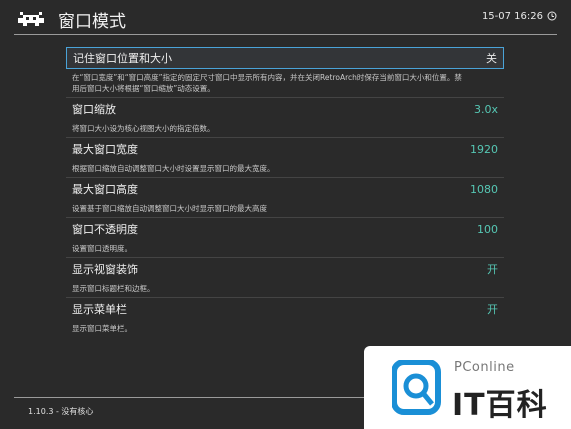 This screenshot has height=429, width=571. Describe the element at coordinates (285, 248) in the screenshot. I see `setting-description: 设置窗口透明度。` at that location.